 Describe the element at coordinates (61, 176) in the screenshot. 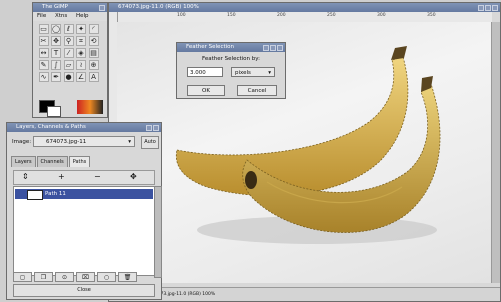

I see `add-point-icon: +` at that location.